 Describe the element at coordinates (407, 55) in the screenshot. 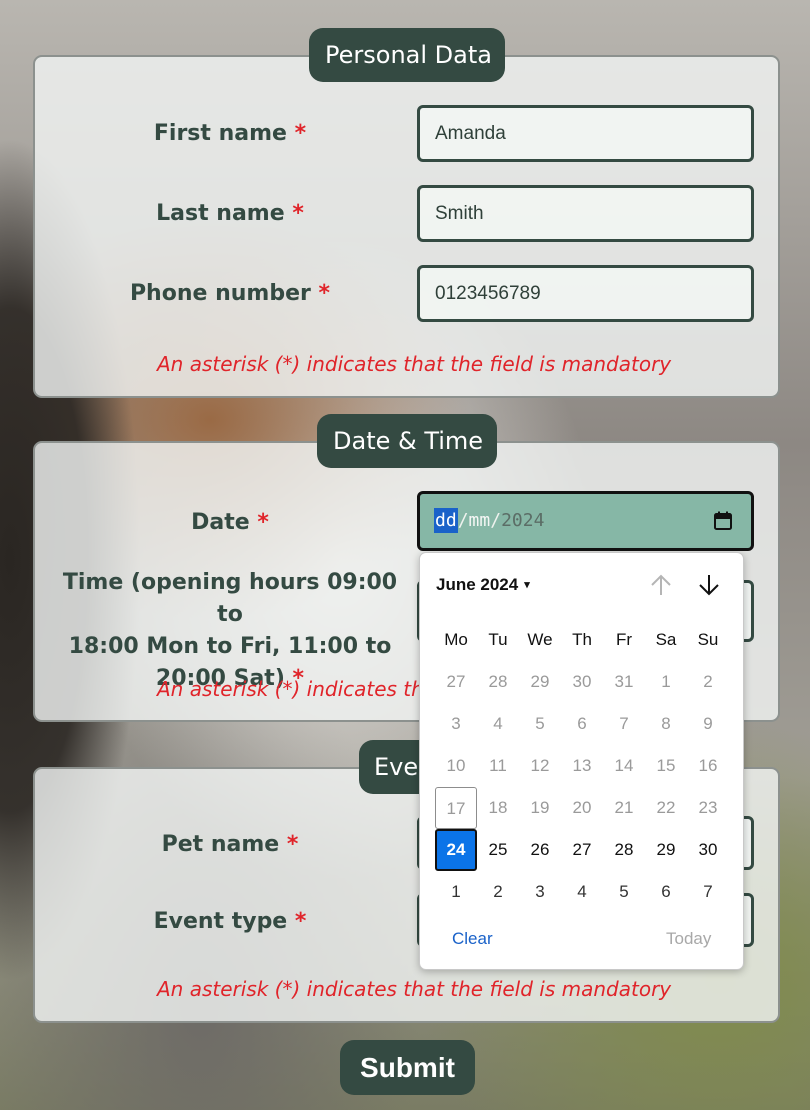

I see `personal-data-legend: Personal Data` at that location.